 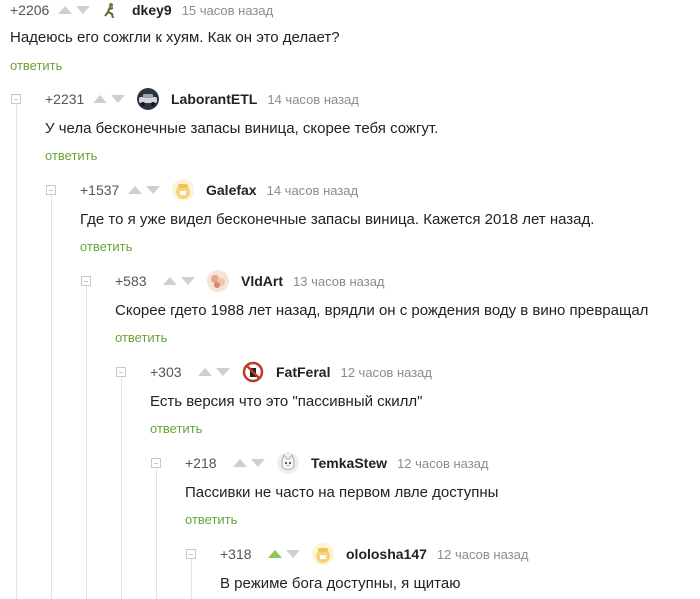 I want to click on comment-time: 15 часов назад, so click(x=228, y=10).